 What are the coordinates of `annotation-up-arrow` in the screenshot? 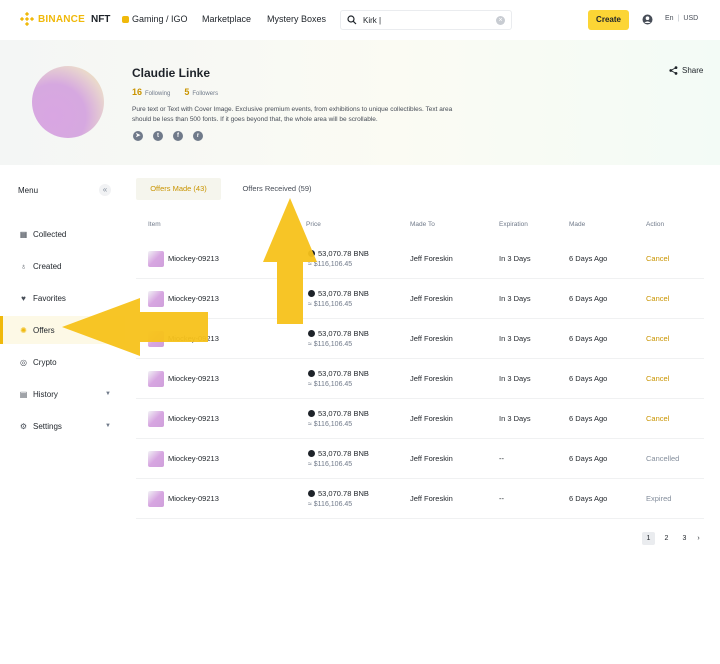 It's located at (290, 261).